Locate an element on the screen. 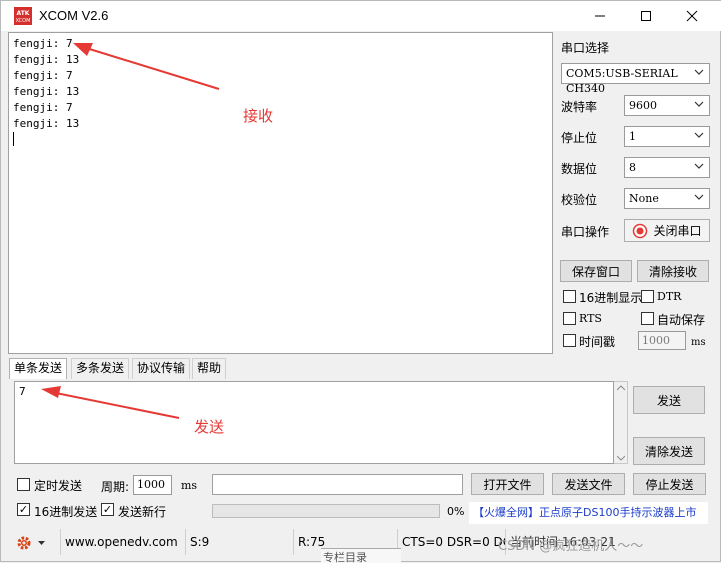  maximize-icon is located at coordinates (646, 16).